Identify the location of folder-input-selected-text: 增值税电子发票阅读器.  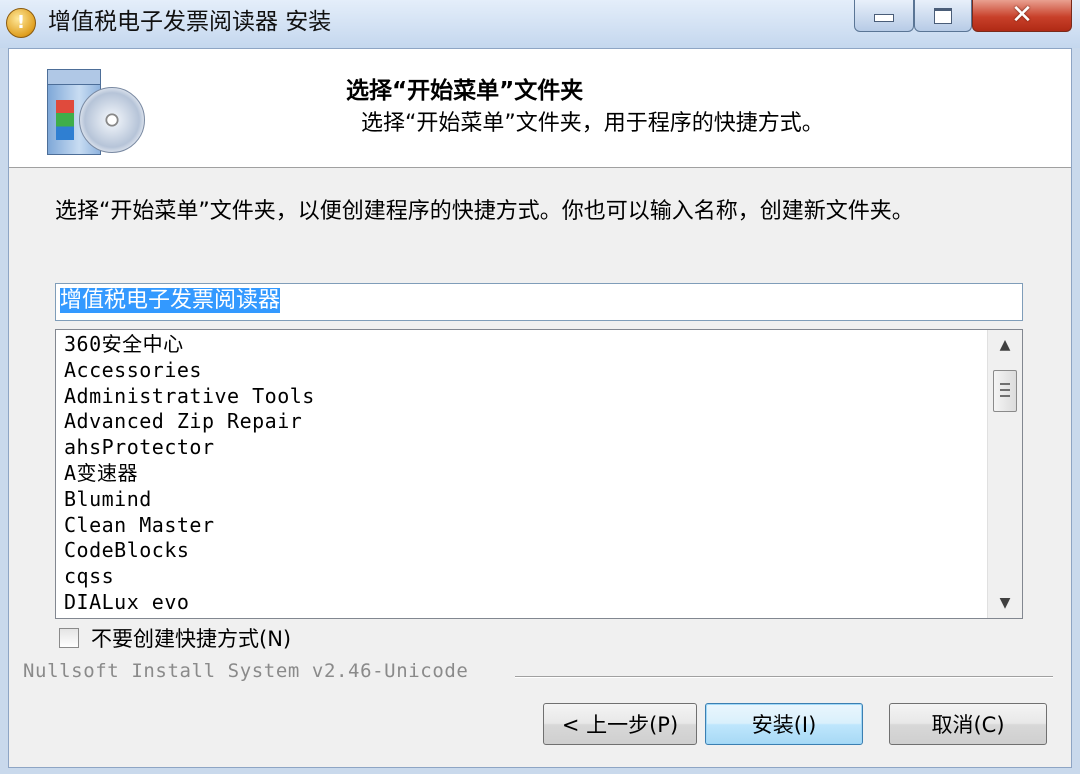
(170, 300).